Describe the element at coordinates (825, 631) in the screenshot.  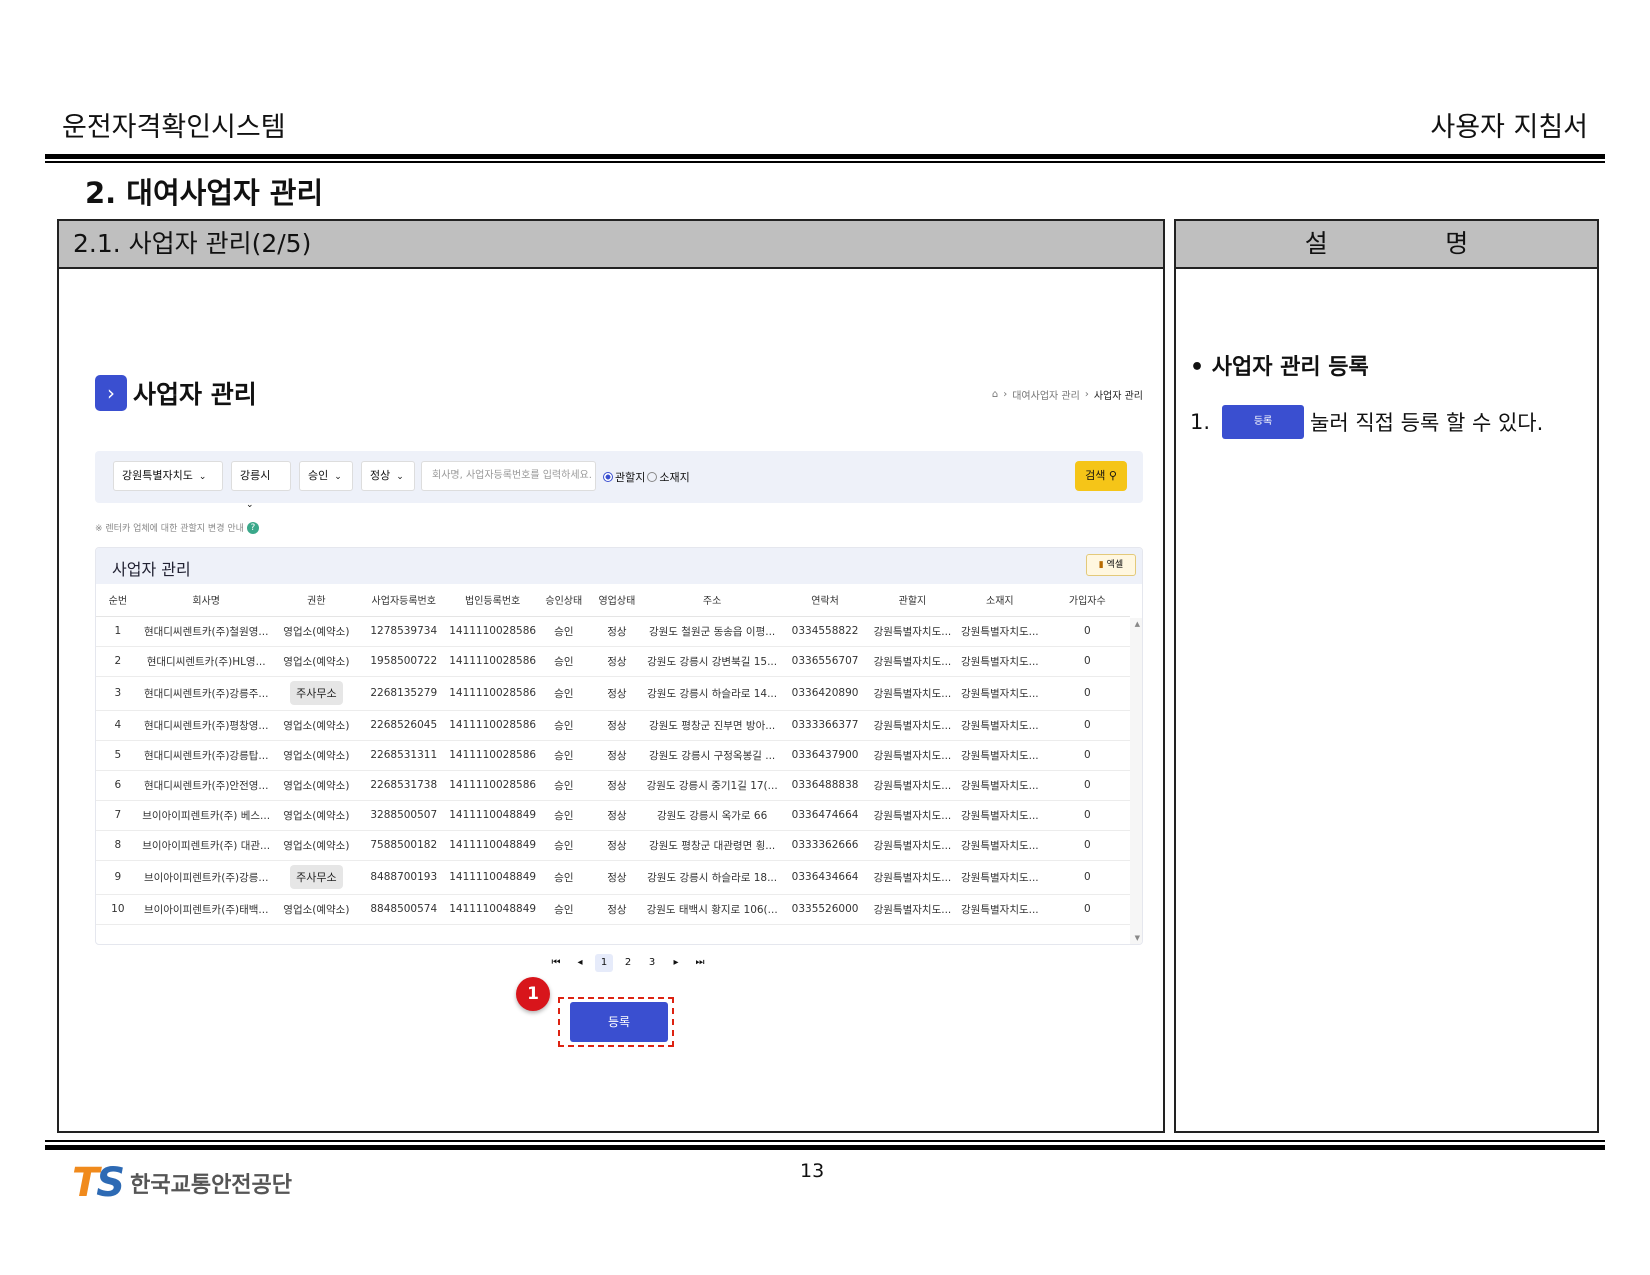
I see `table-cell: 0334558822` at that location.